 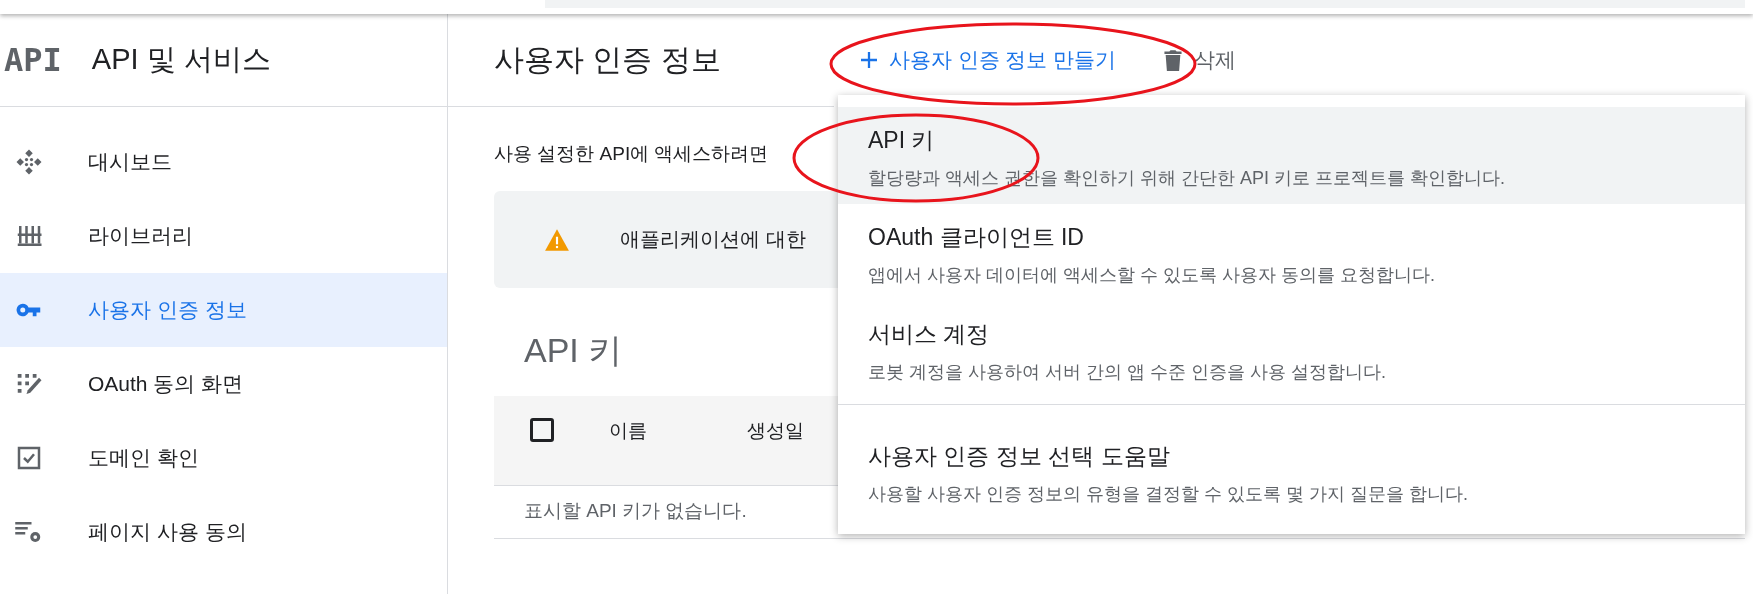 I want to click on page-title: 사용자 인증 정보, so click(x=607, y=59).